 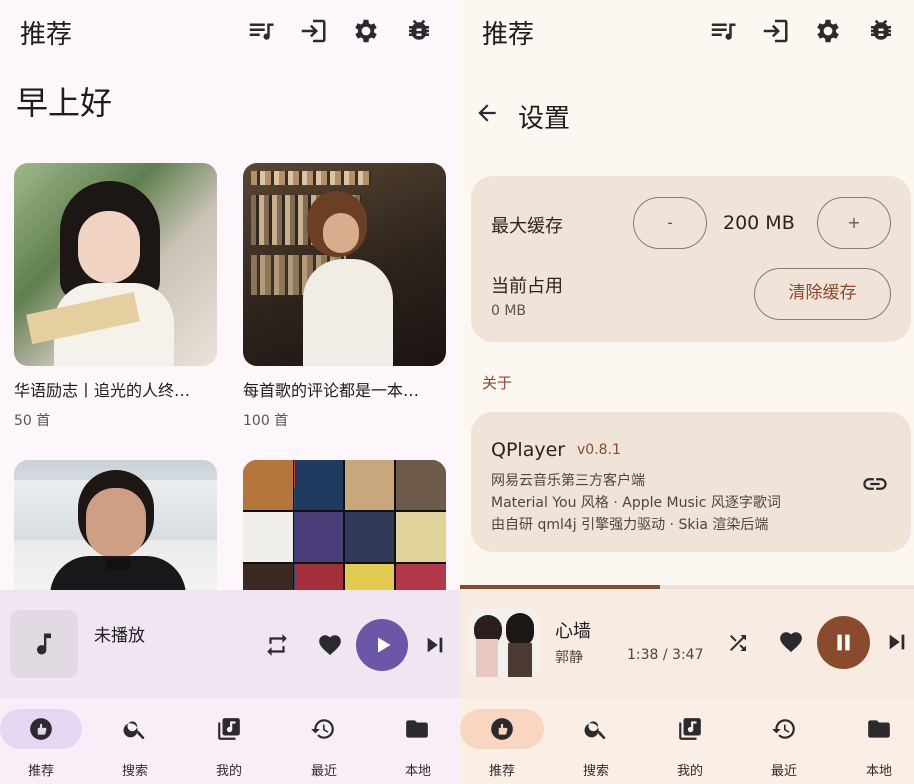 I want to click on clear-cache-button: 清除缓存, so click(x=822, y=294).